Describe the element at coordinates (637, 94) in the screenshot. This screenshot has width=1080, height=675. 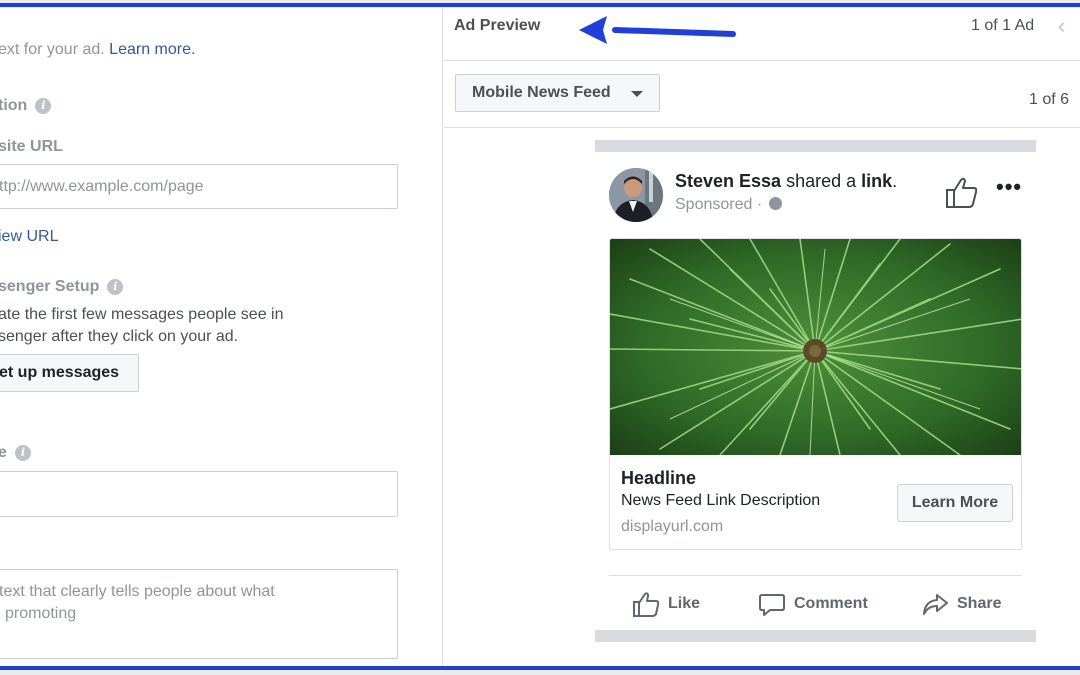
I see `caret-down-icon` at that location.